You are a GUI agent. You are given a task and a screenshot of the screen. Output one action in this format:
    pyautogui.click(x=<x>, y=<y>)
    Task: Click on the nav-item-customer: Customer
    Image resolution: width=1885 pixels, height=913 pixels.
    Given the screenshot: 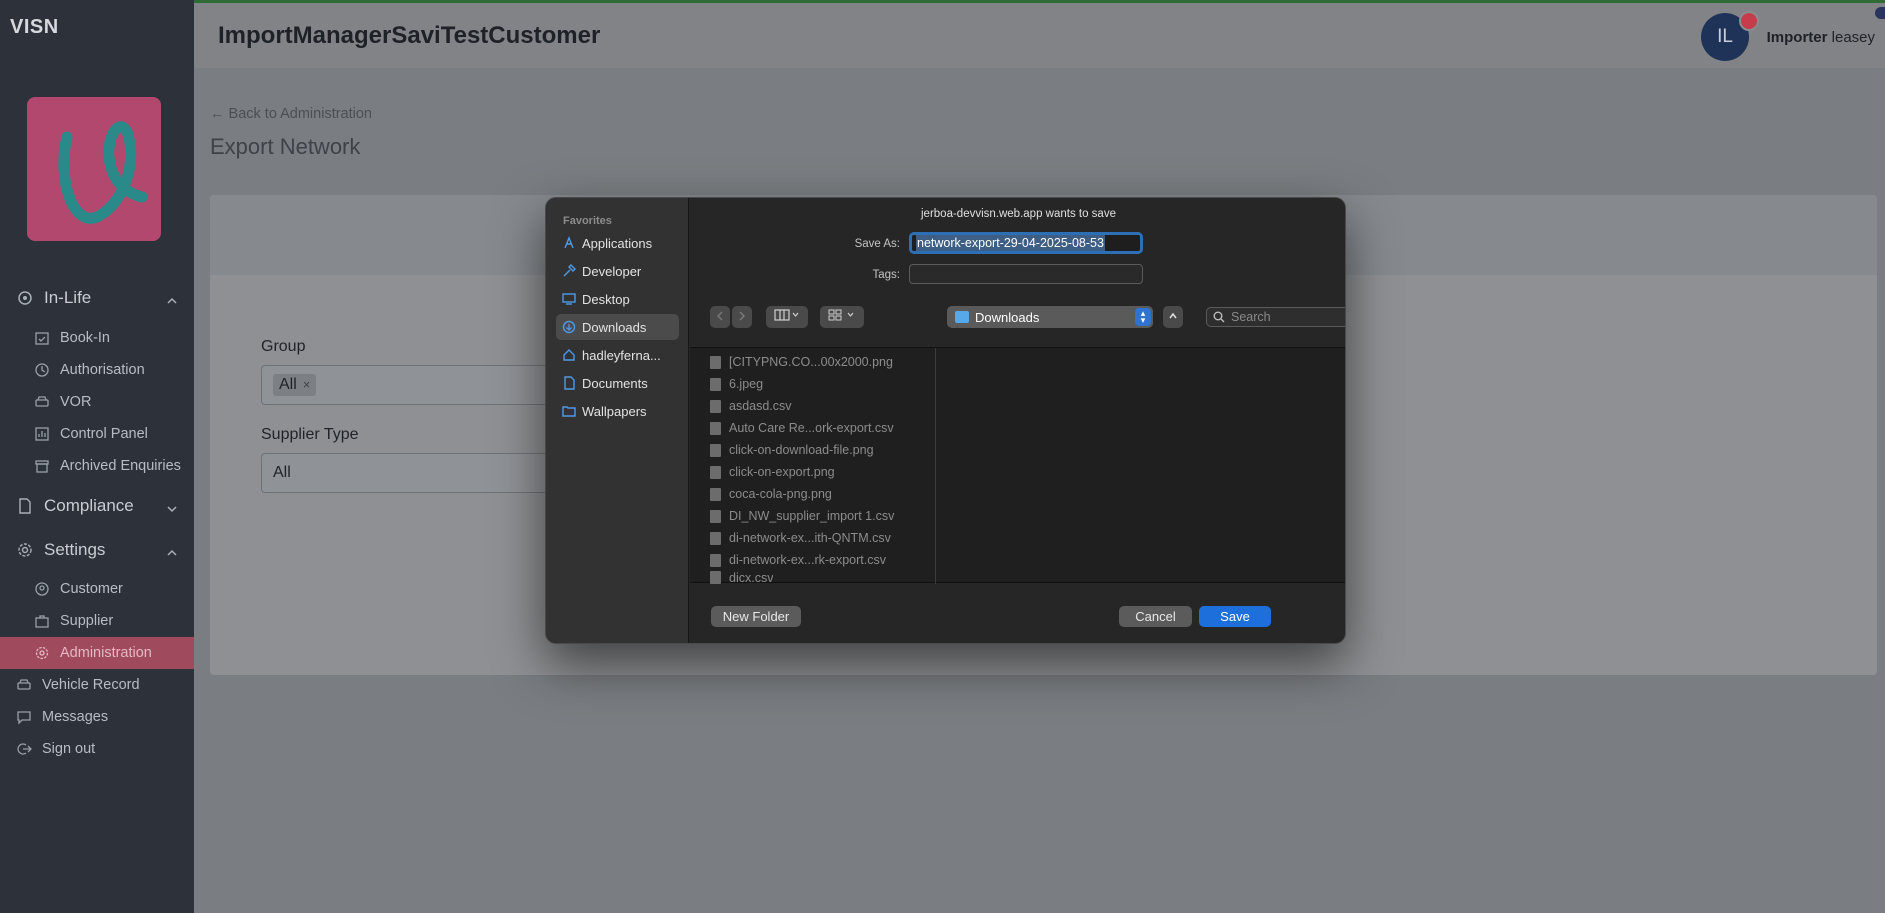 What is the action you would take?
    pyautogui.click(x=97, y=589)
    